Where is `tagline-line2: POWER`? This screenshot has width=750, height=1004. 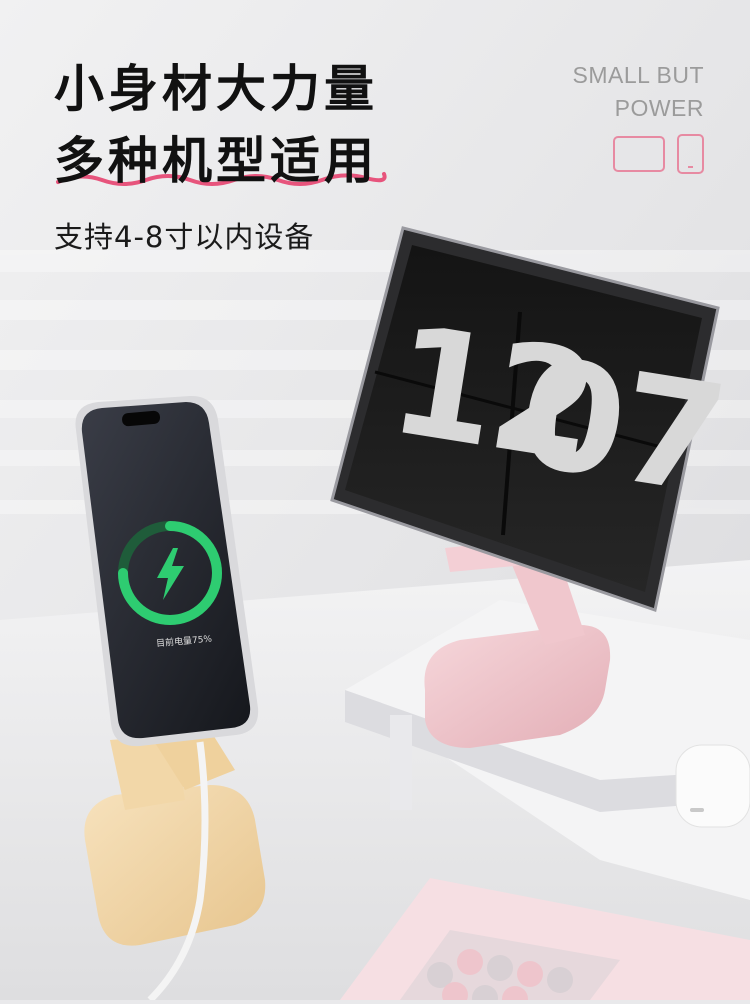
tagline-line2: POWER is located at coordinates (659, 108).